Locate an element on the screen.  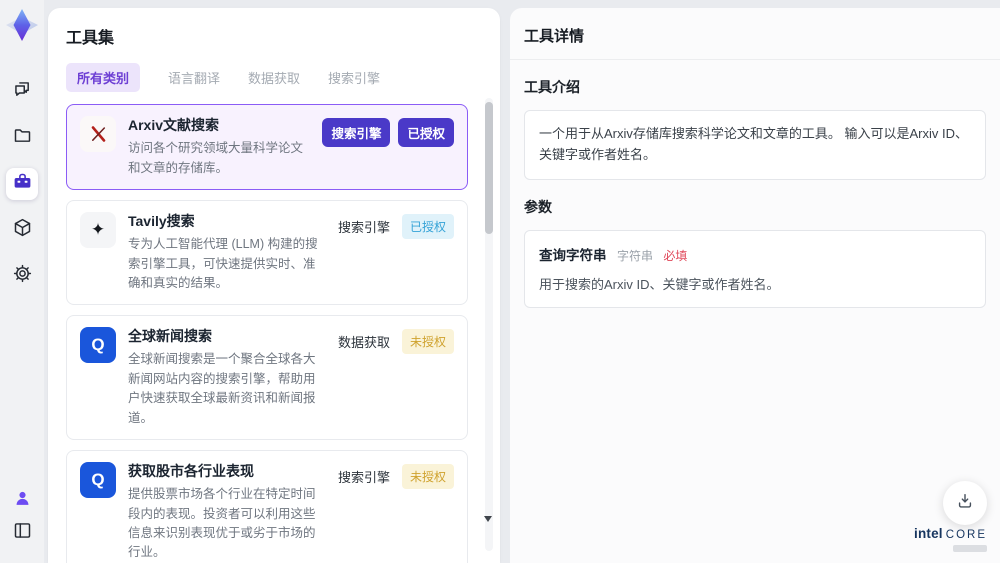
intel-brand-text: intel is located at coordinates (928, 533).